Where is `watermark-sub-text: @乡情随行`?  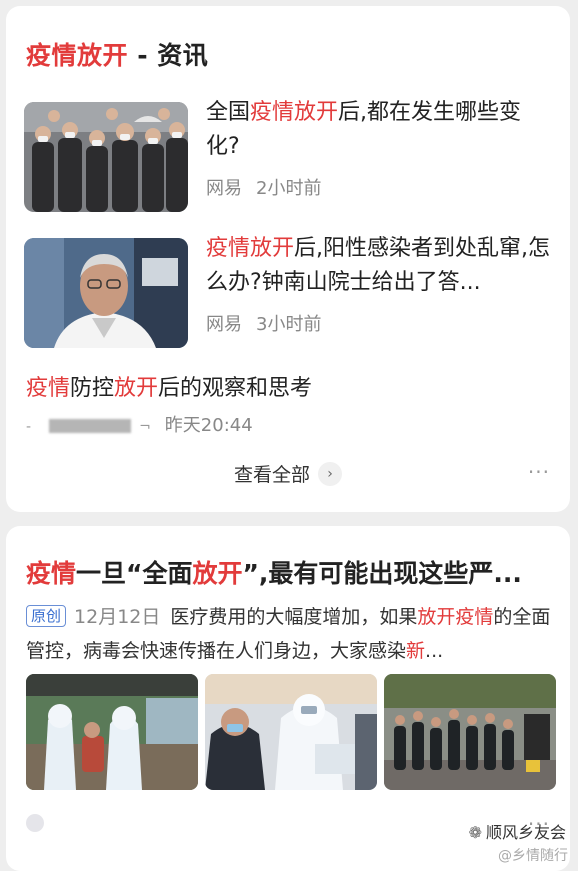 watermark-sub-text: @乡情随行 is located at coordinates (533, 856).